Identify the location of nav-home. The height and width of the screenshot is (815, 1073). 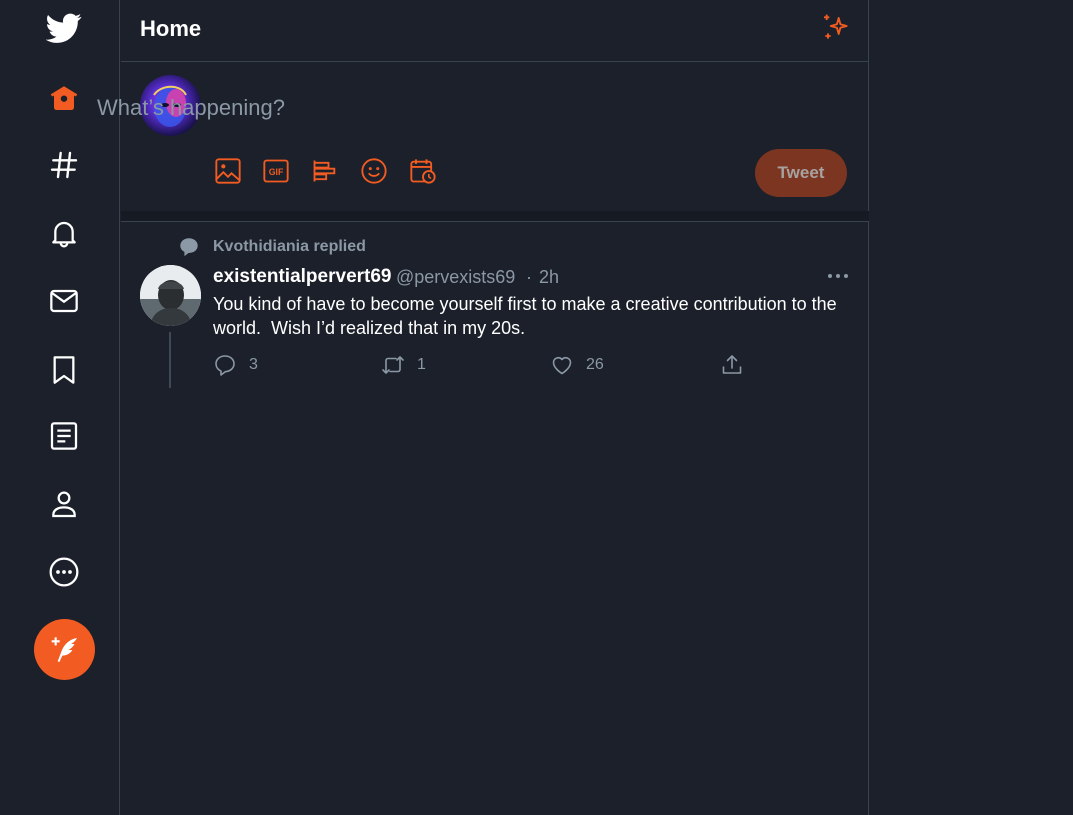
(64, 98).